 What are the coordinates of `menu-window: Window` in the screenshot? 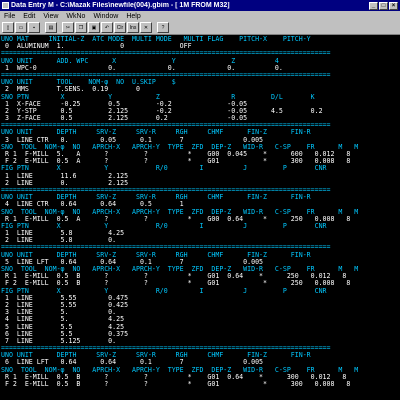 It's located at (105, 16).